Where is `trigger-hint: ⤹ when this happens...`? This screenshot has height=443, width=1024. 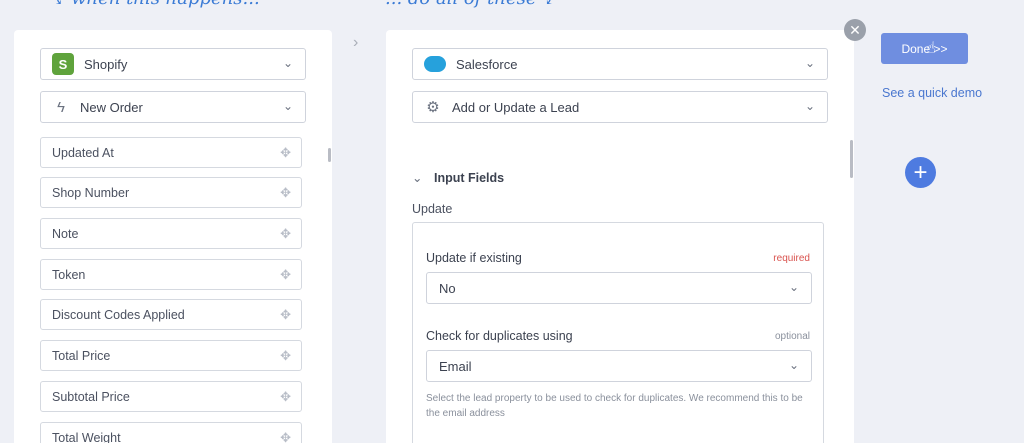
trigger-hint: ⤹ when this happens... is located at coordinates (156, 4).